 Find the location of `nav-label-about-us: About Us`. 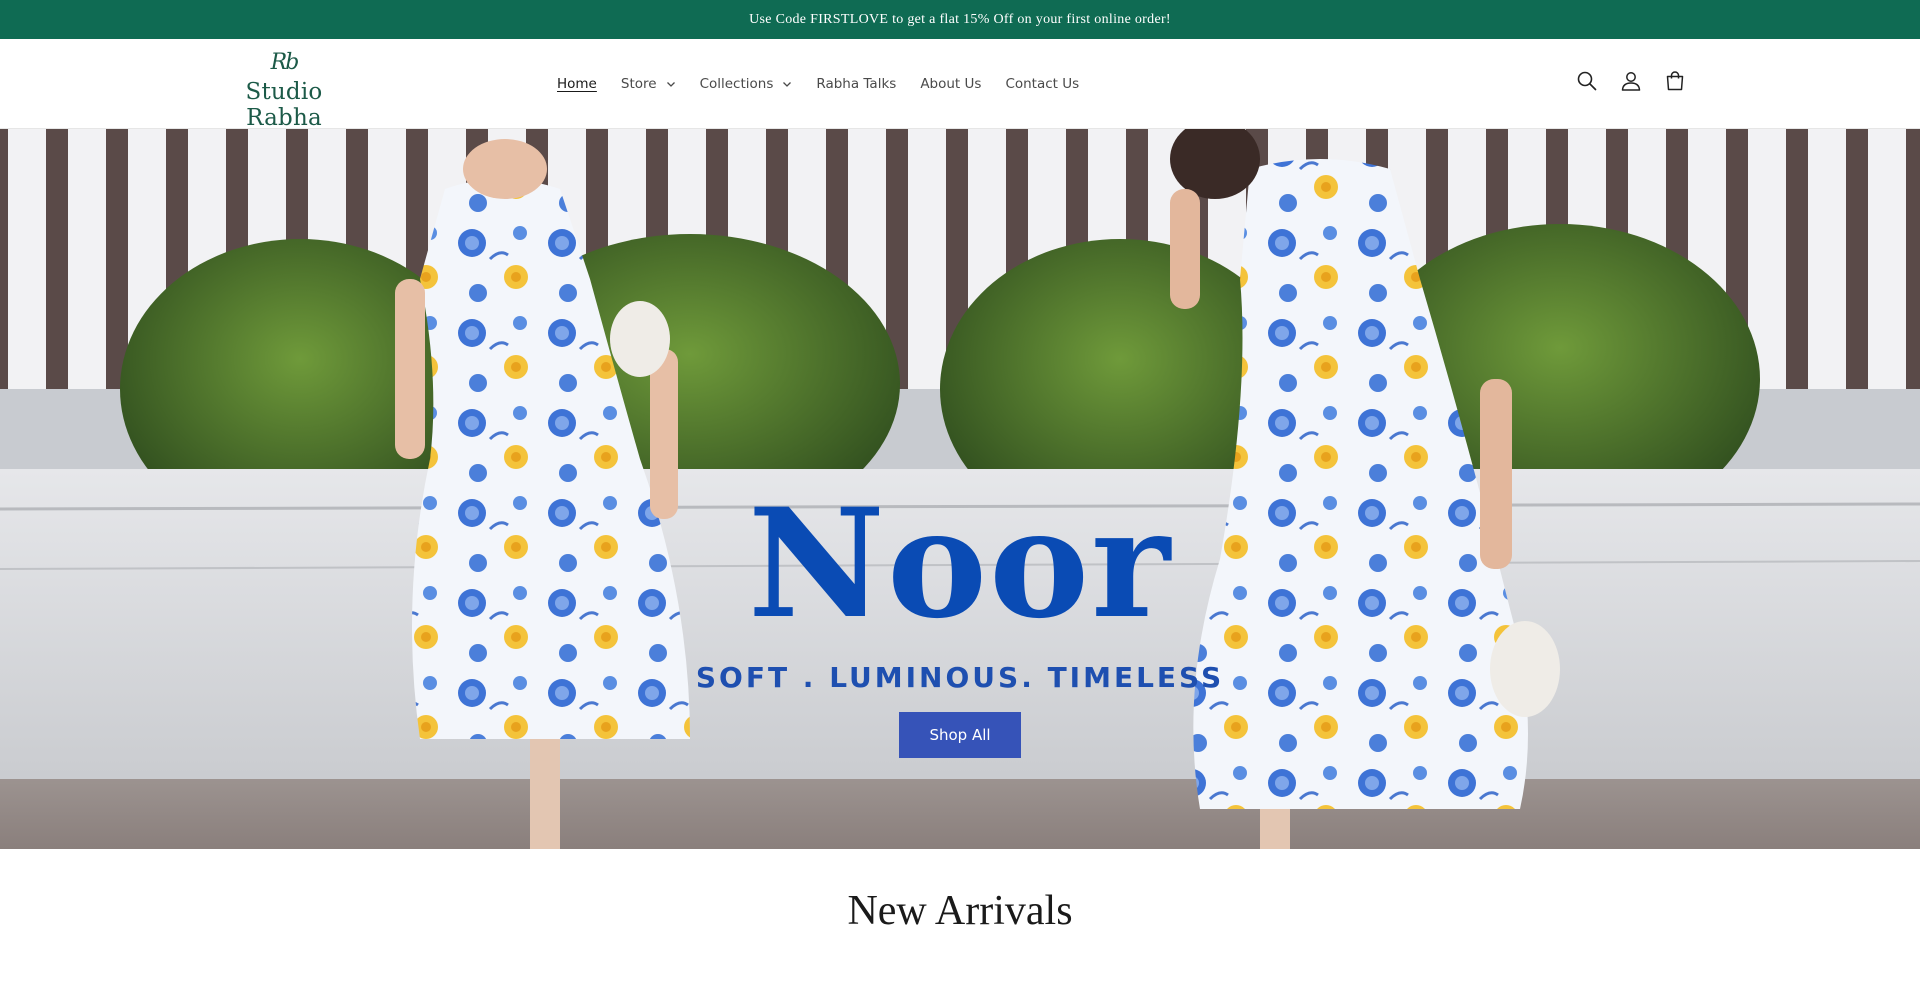

nav-label-about-us: About Us is located at coordinates (951, 83).